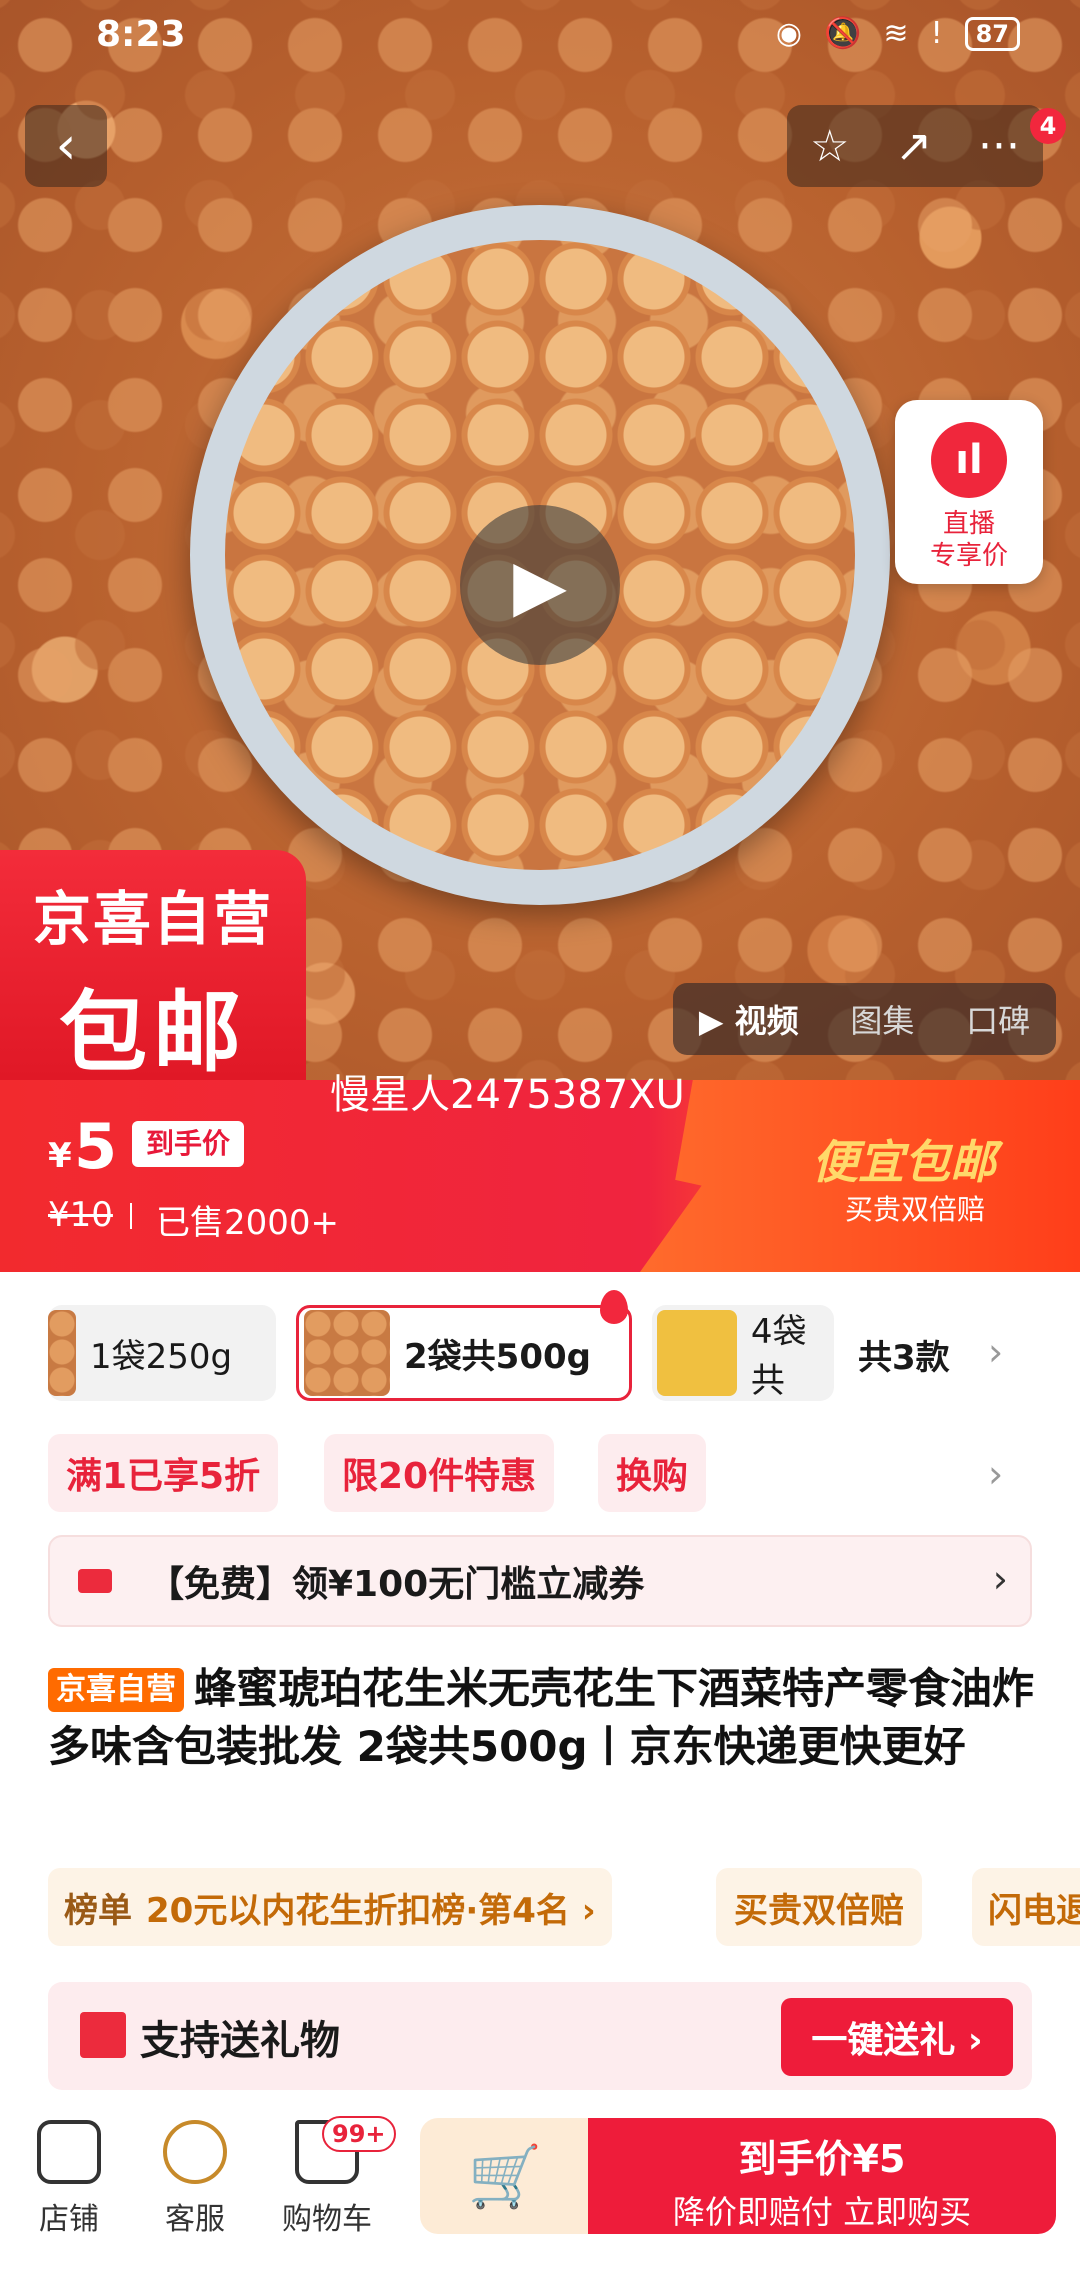 The width and height of the screenshot is (1080, 2280). What do you see at coordinates (96, 1146) in the screenshot?
I see `price-value: 5` at bounding box center [96, 1146].